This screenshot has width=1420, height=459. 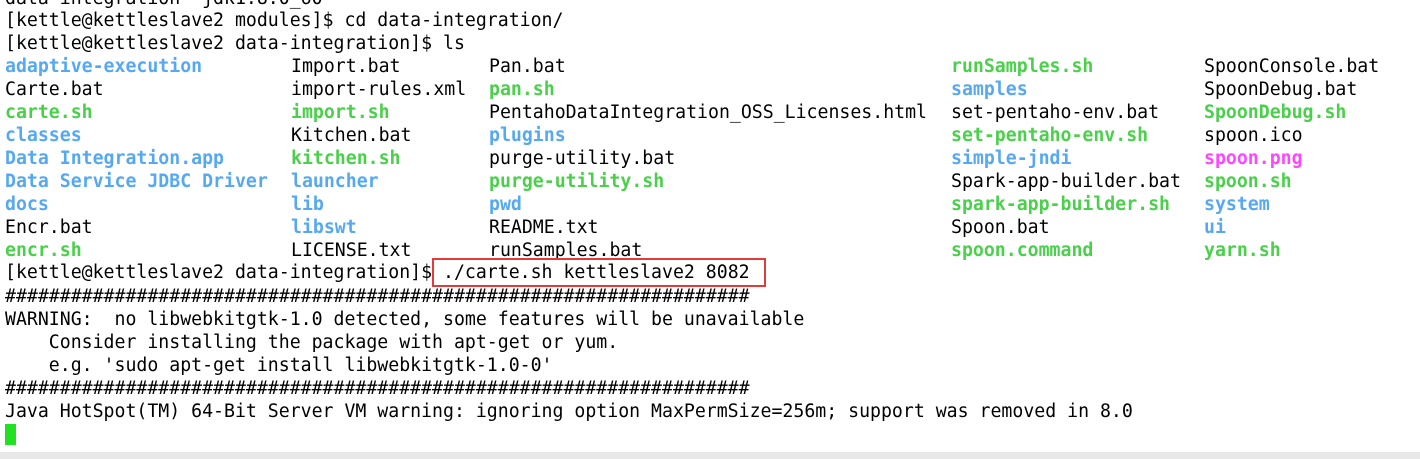 What do you see at coordinates (43, 135) in the screenshot?
I see `ls-entry: classes` at bounding box center [43, 135].